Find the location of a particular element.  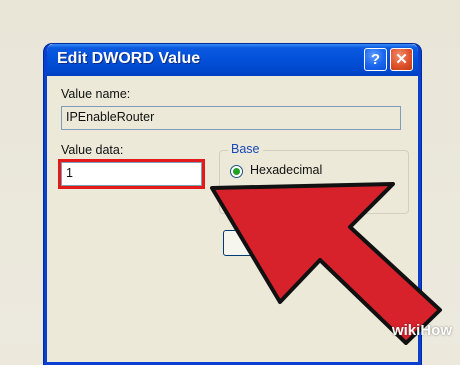

ok-button: O is located at coordinates (264, 243).